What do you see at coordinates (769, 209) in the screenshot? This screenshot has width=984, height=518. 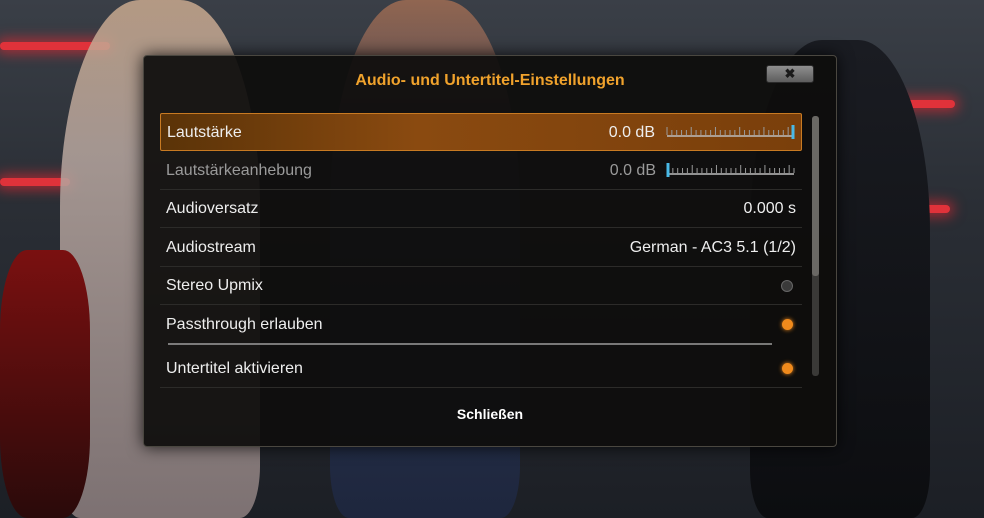 I see `setting-value: 0.000 s` at bounding box center [769, 209].